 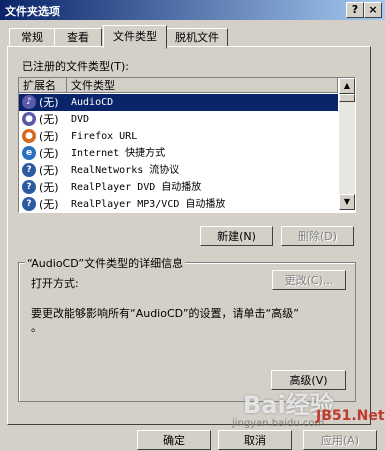 What do you see at coordinates (373, 10) in the screenshot?
I see `close-button: ×` at bounding box center [373, 10].